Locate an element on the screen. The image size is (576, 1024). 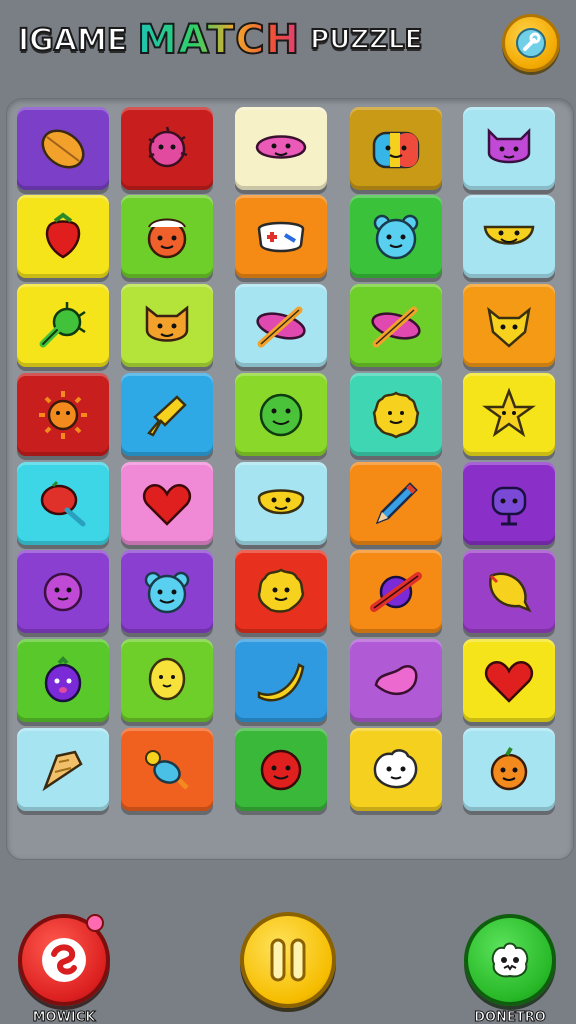
notification-dot is located at coordinates (95, 923).